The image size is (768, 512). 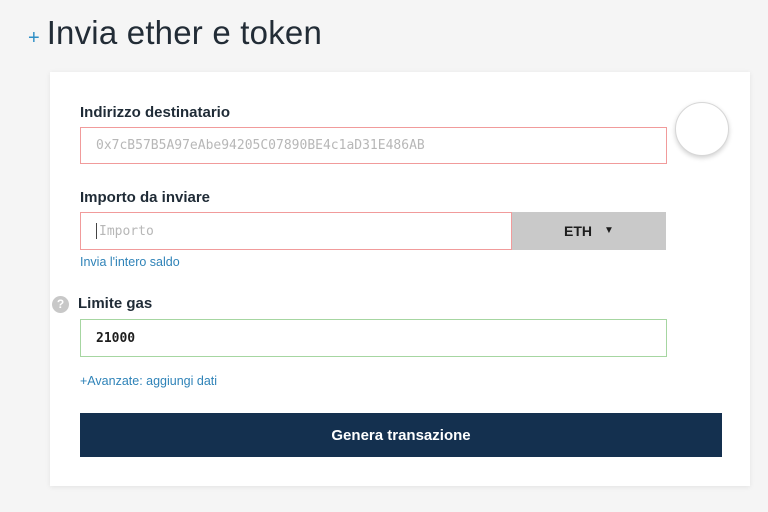 What do you see at coordinates (96, 231) in the screenshot?
I see `text-cursor` at bounding box center [96, 231].